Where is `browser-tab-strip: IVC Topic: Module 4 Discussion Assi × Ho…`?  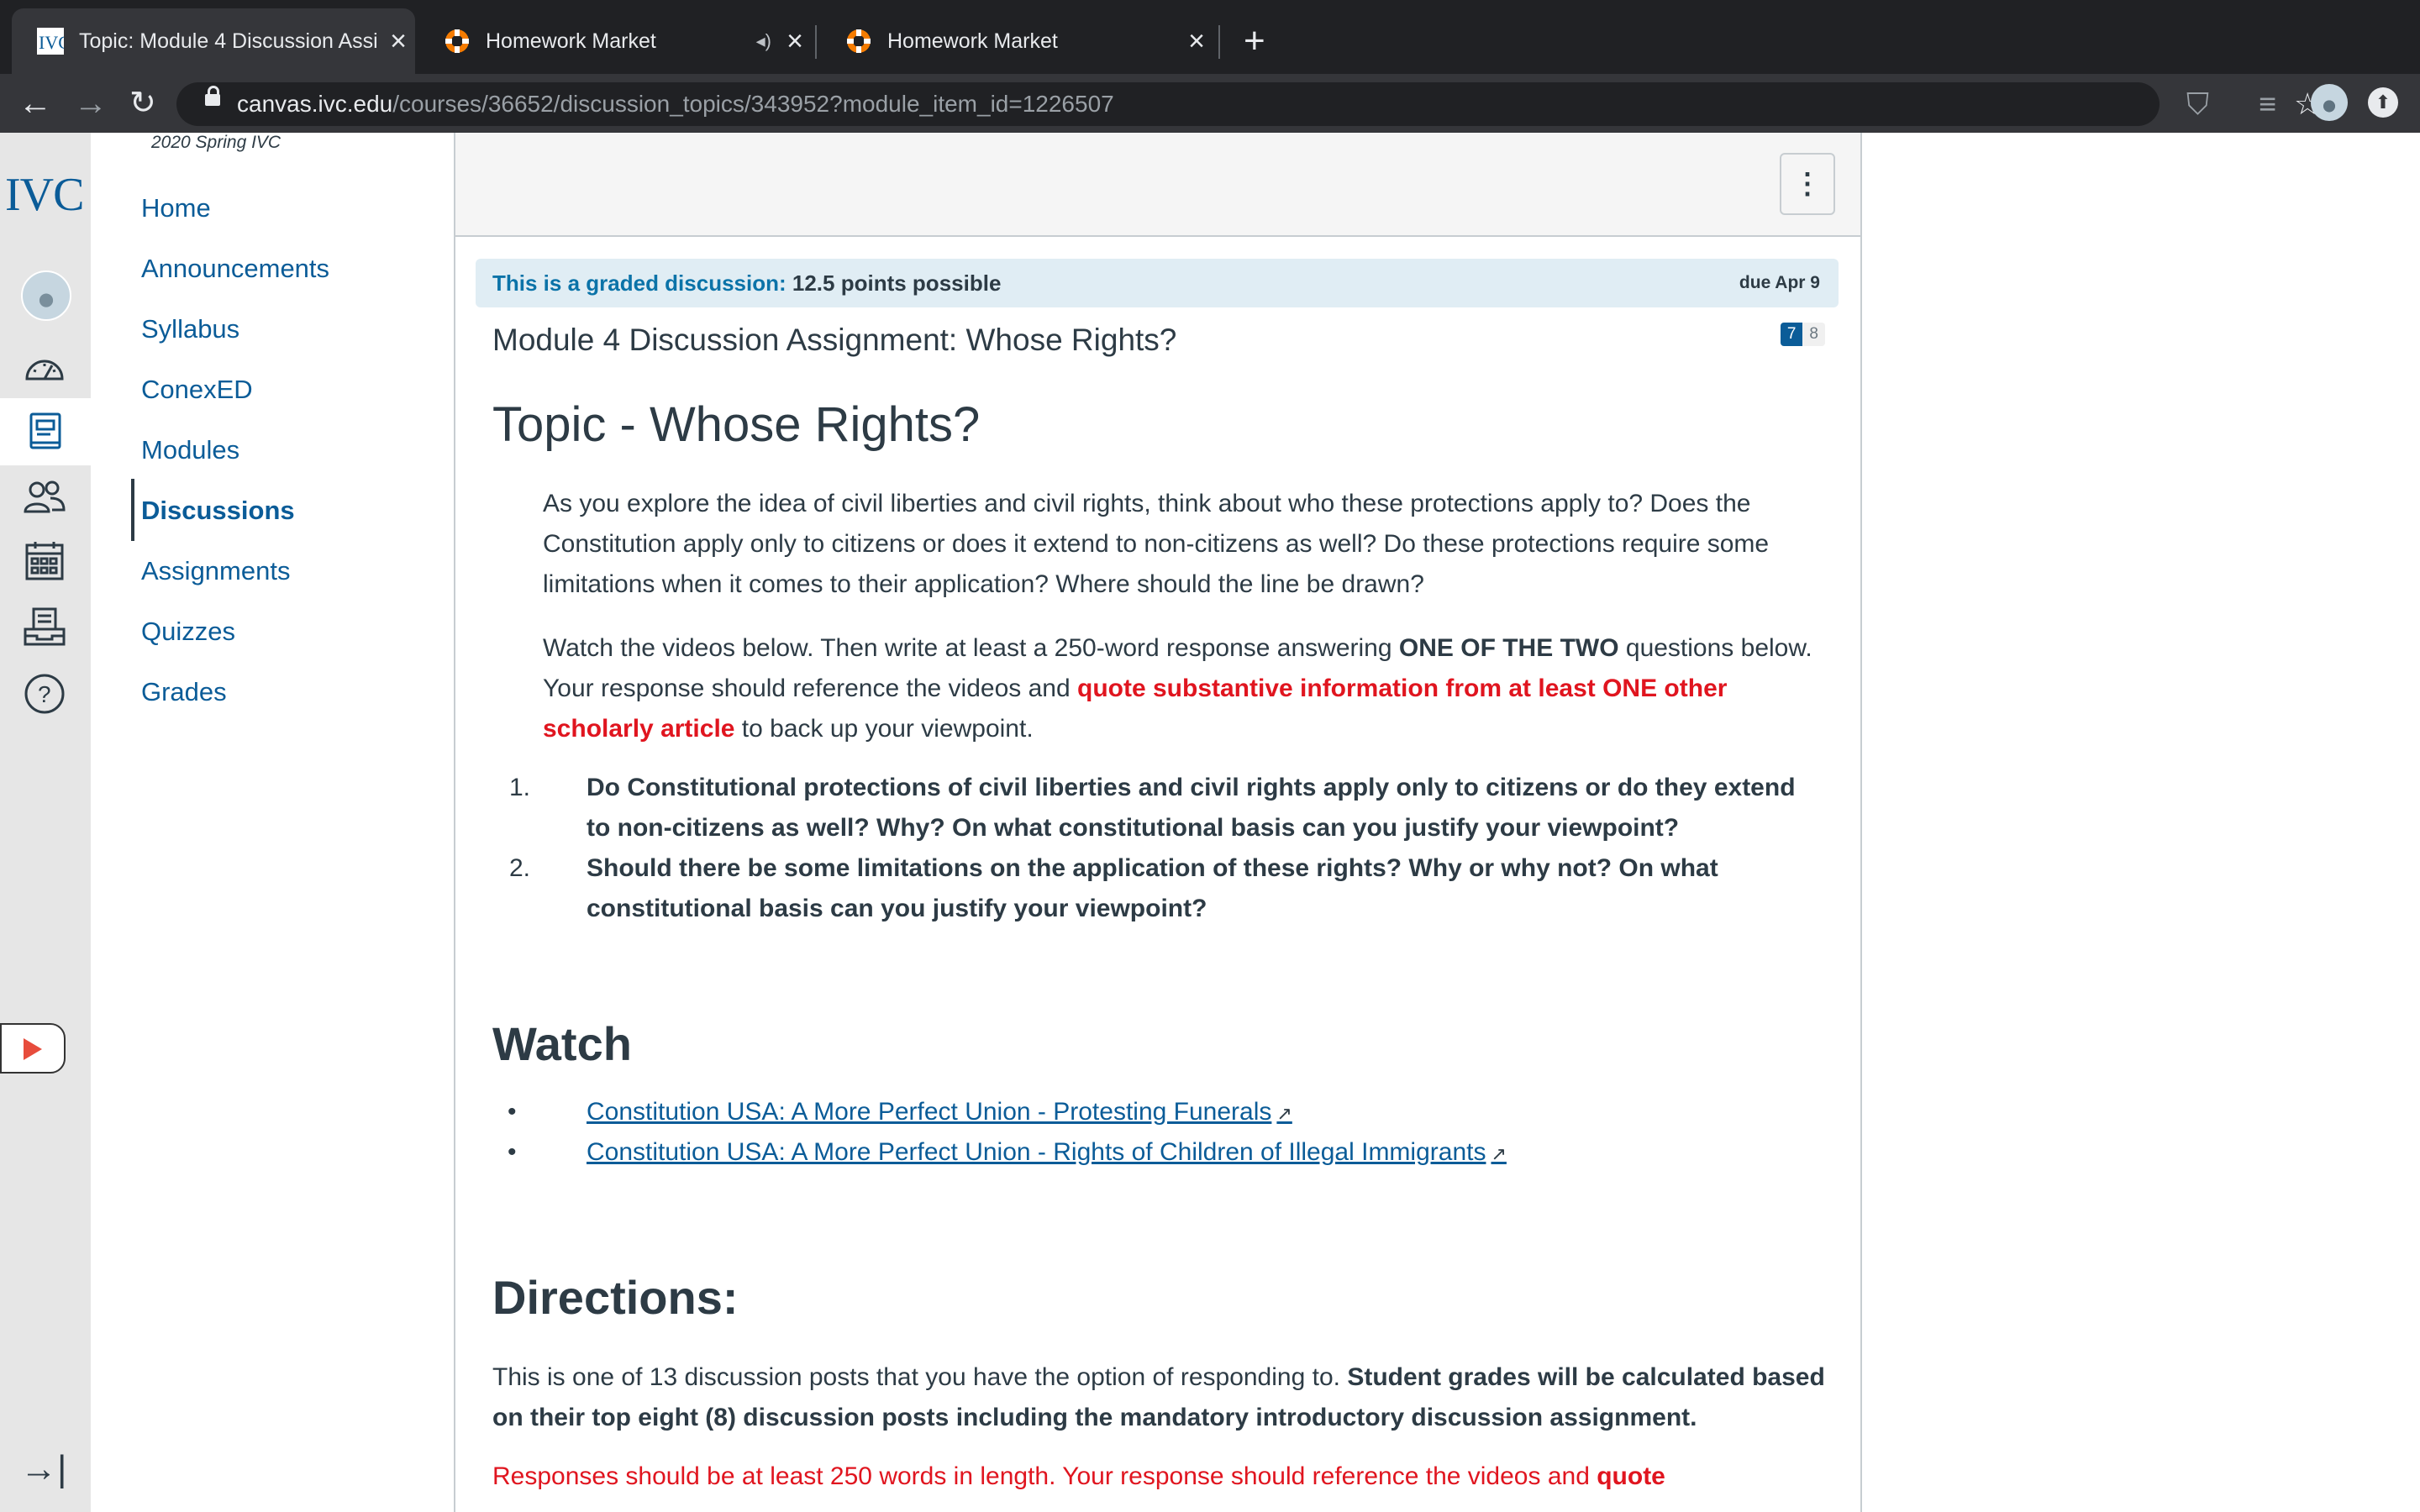
browser-tab-strip: IVC Topic: Module 4 Discussion Assi × Ho… is located at coordinates (1210, 41).